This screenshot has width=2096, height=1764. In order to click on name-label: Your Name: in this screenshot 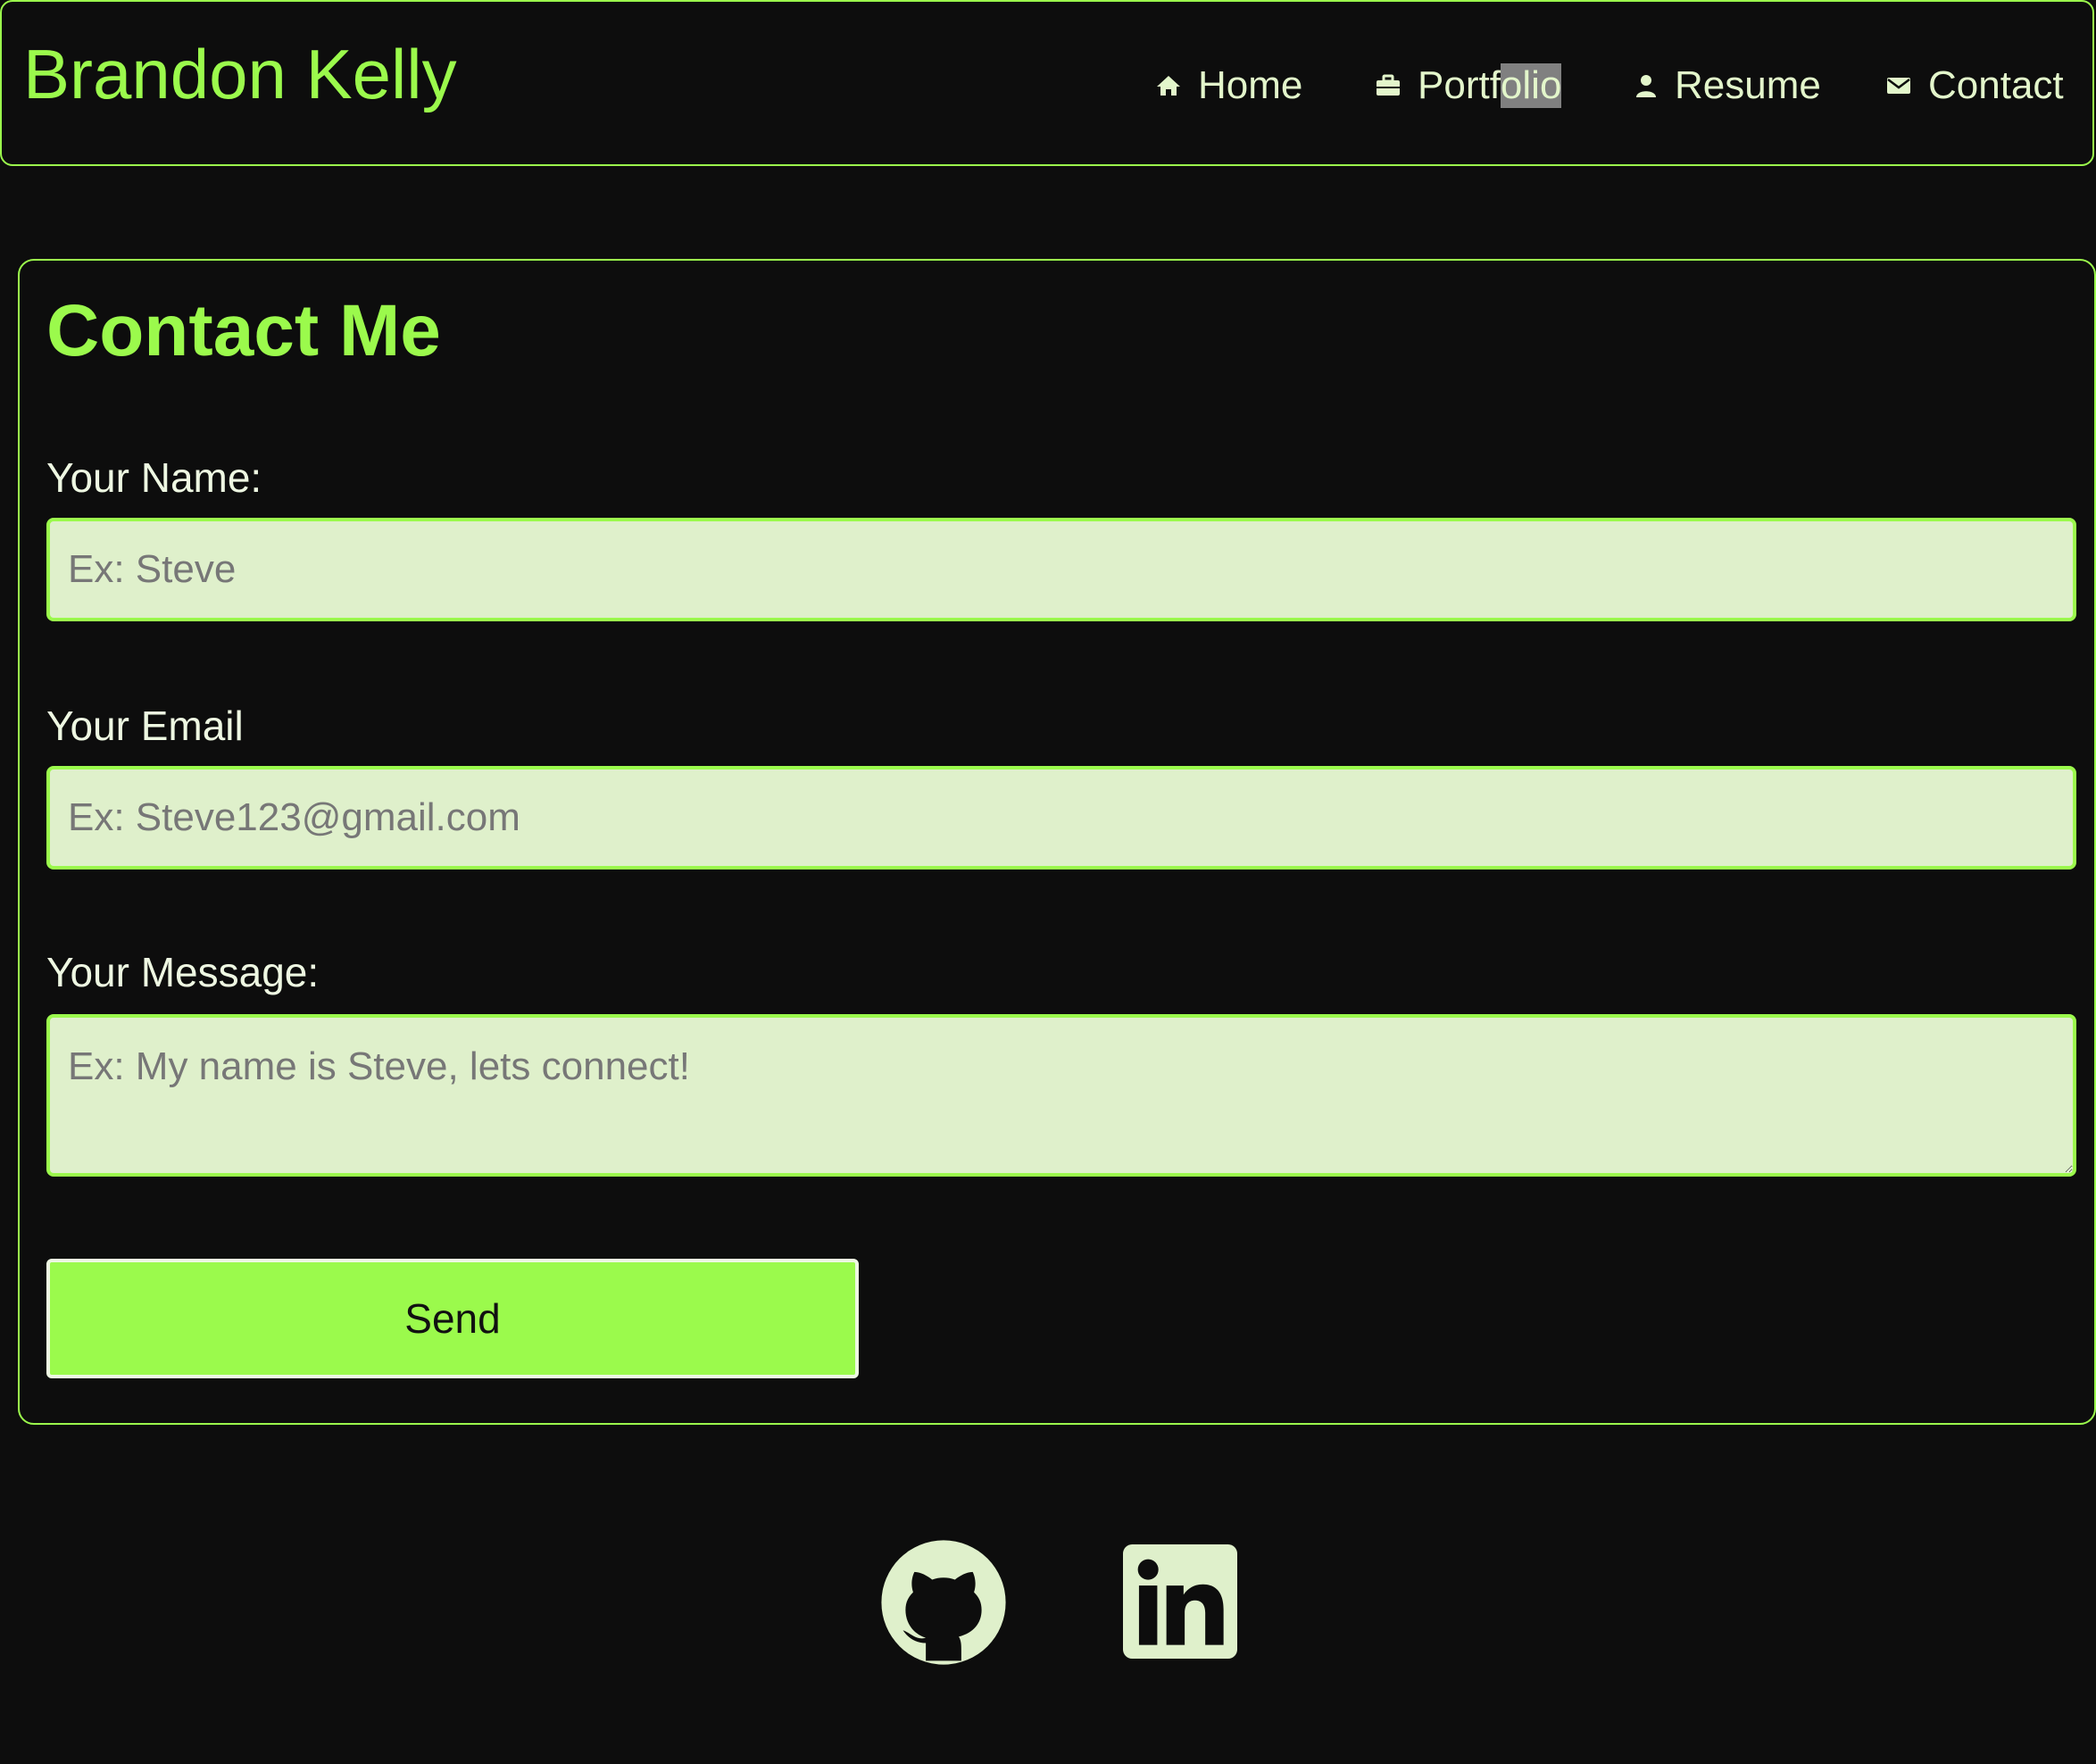, I will do `click(154, 478)`.